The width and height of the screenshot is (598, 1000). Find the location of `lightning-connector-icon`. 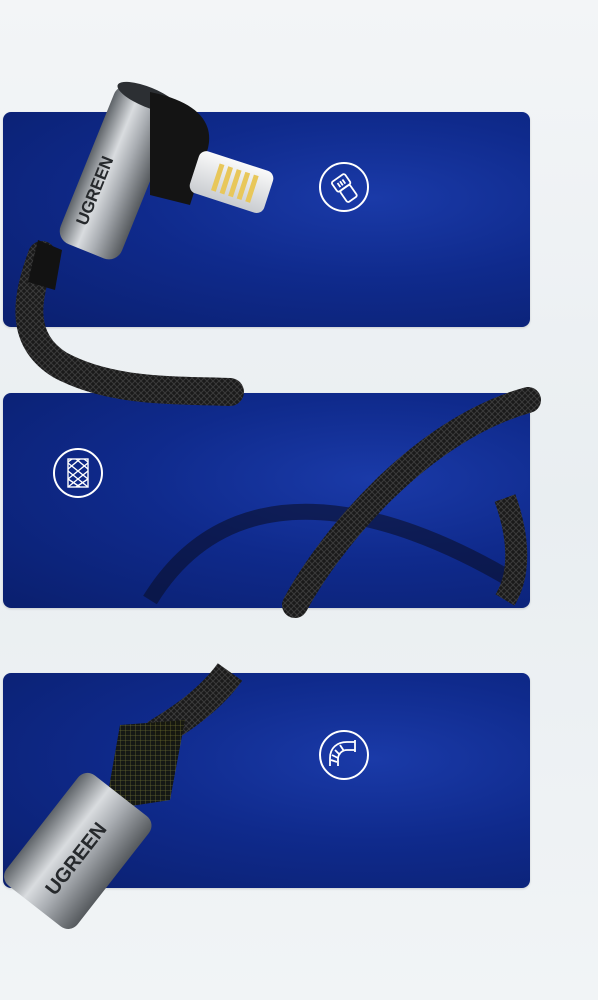

lightning-connector-icon is located at coordinates (344, 187).